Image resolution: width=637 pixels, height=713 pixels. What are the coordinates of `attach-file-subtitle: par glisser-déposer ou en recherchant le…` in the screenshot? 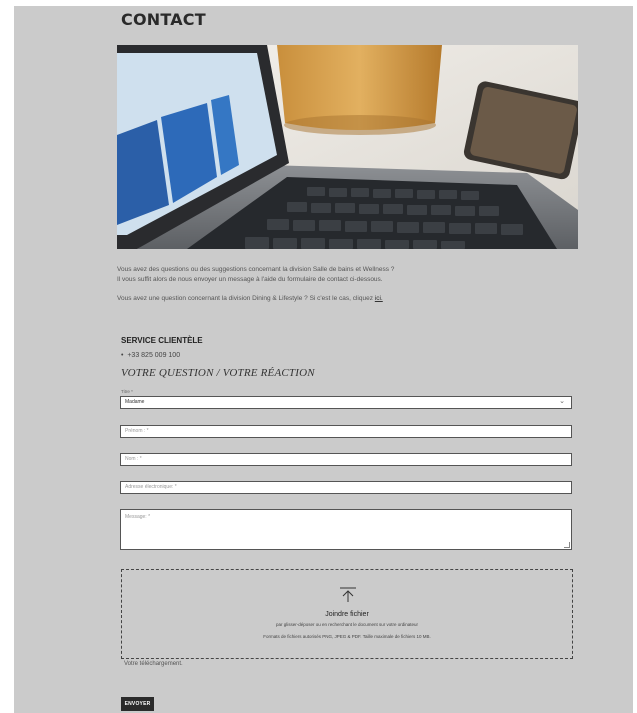 It's located at (347, 624).